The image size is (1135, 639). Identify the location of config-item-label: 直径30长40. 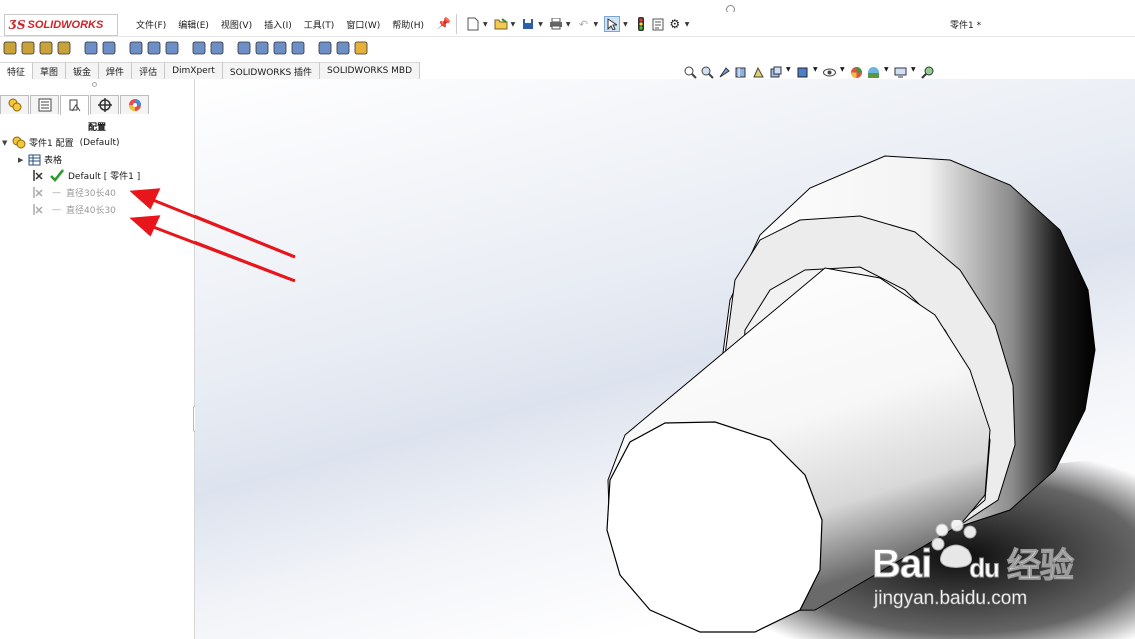
(91, 194).